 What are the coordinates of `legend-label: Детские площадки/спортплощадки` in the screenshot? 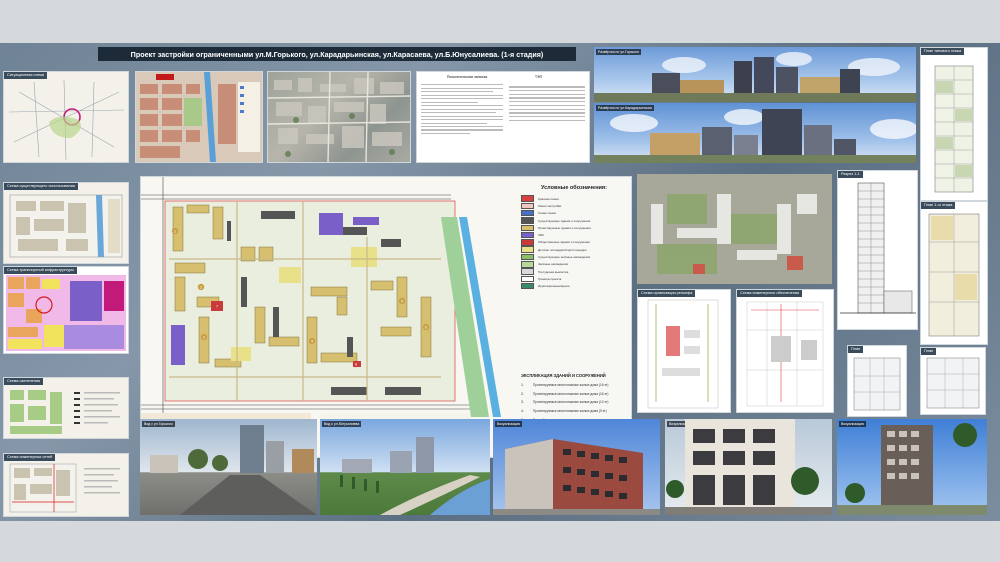 It's located at (562, 249).